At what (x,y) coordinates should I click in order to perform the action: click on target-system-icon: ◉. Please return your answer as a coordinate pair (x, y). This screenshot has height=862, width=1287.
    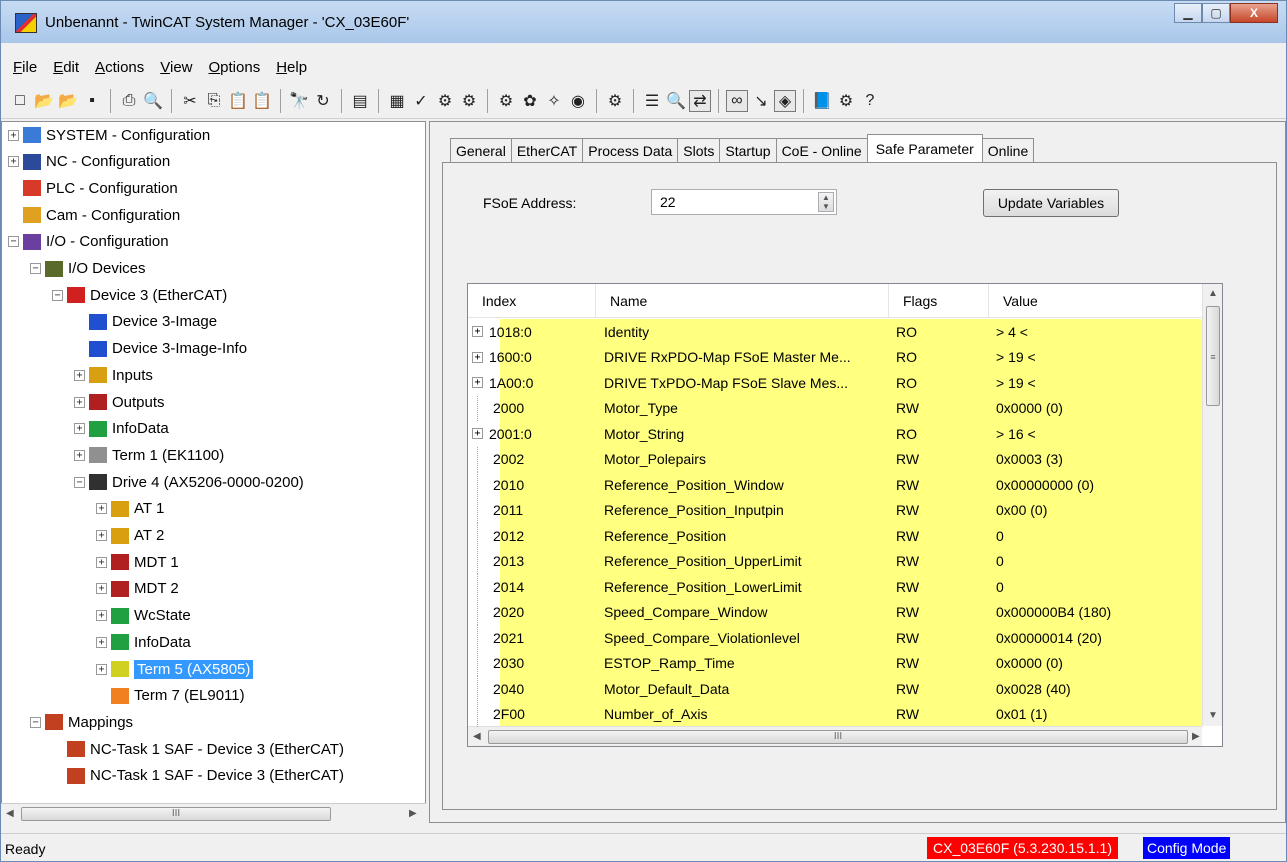
    Looking at the image, I should click on (578, 101).